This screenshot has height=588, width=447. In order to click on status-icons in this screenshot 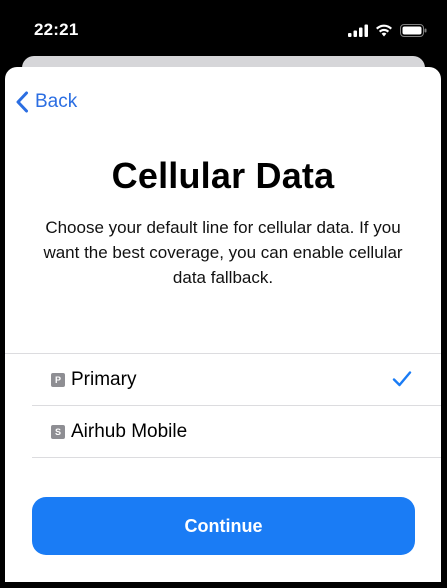, I will do `click(387, 30)`.